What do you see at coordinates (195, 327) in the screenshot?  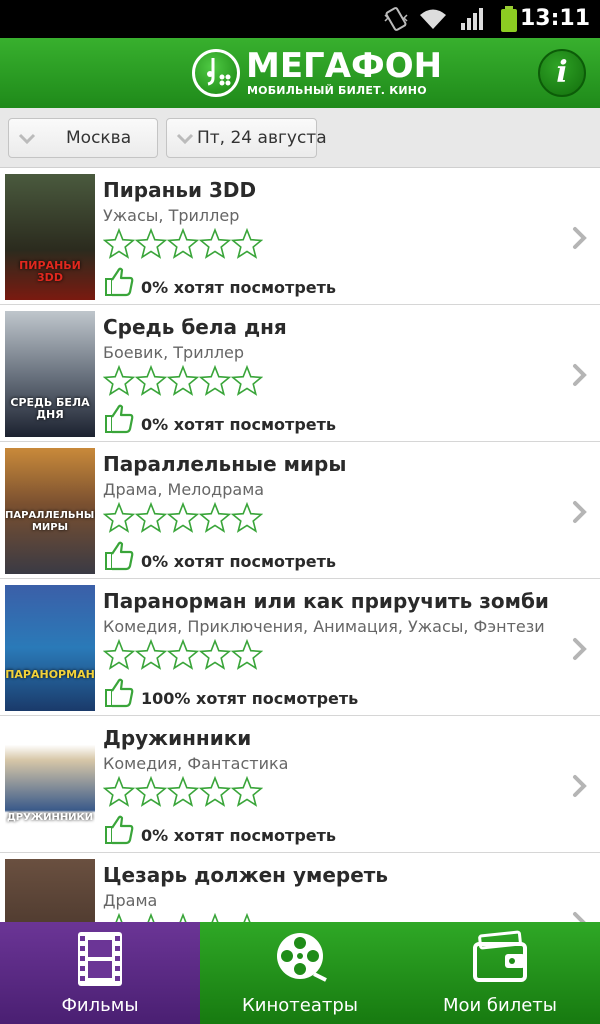 I see `movie-title: Средь бела дня` at bounding box center [195, 327].